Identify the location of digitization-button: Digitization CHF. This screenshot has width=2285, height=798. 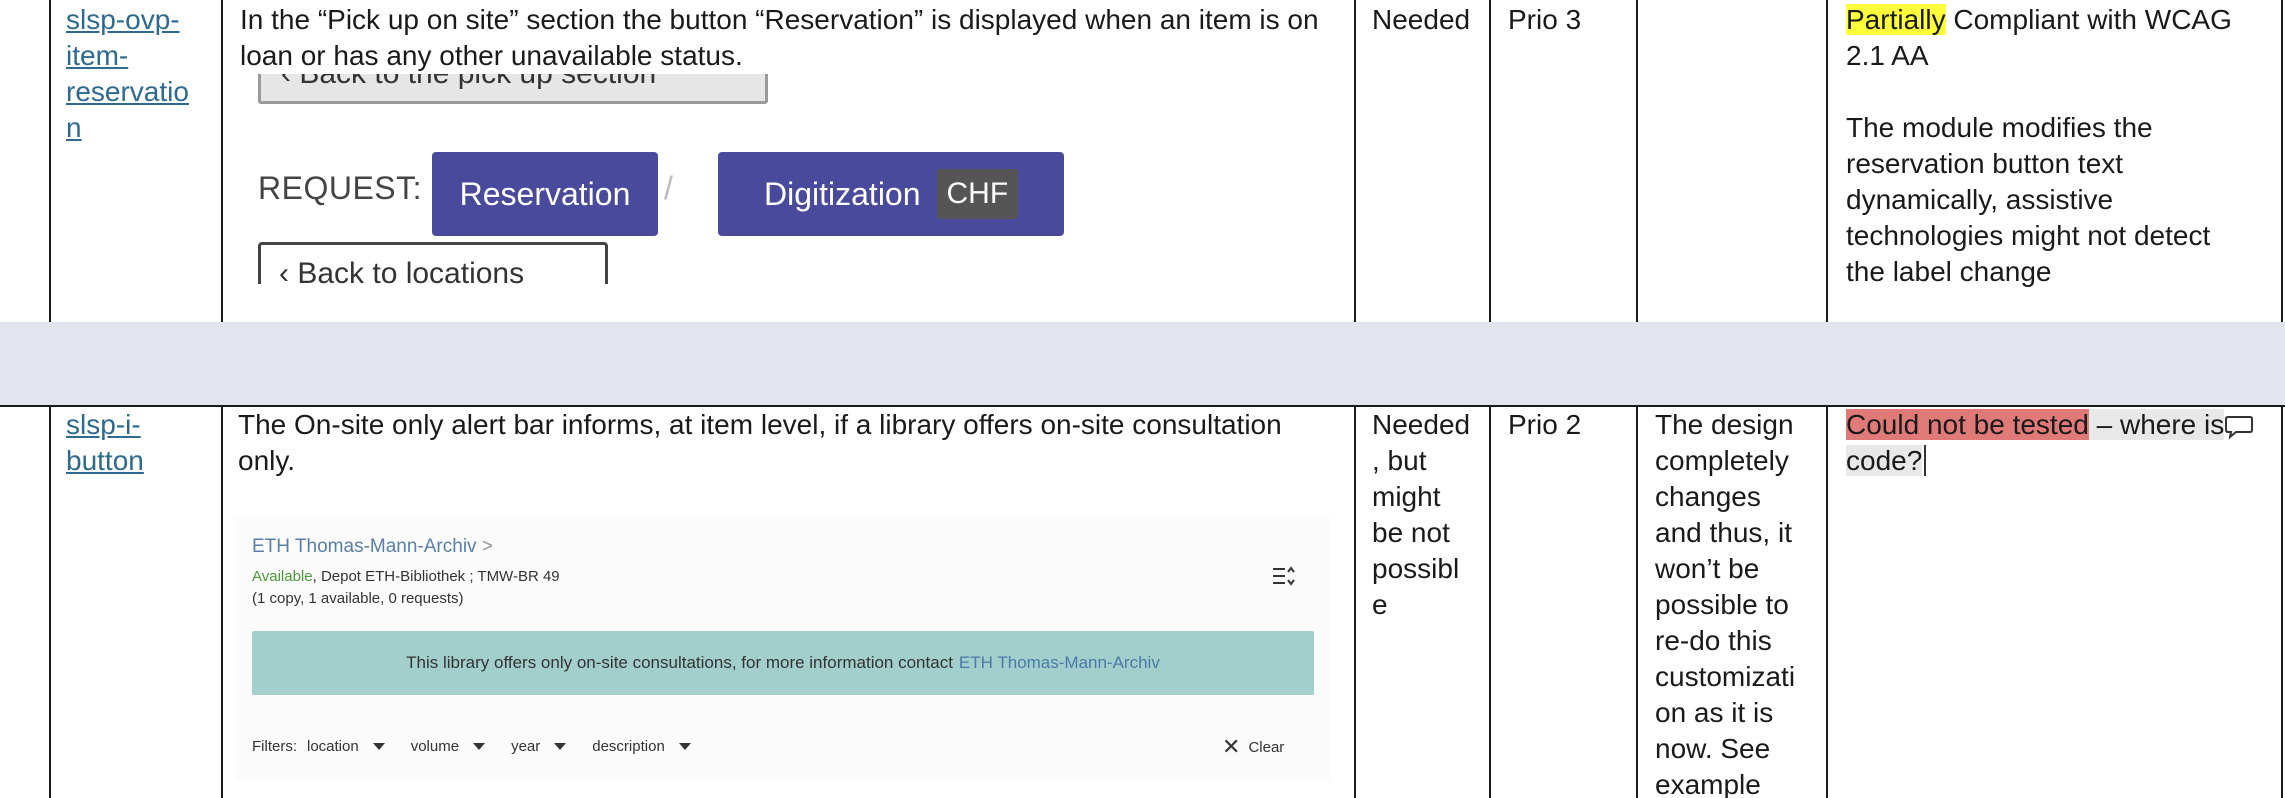
(891, 194).